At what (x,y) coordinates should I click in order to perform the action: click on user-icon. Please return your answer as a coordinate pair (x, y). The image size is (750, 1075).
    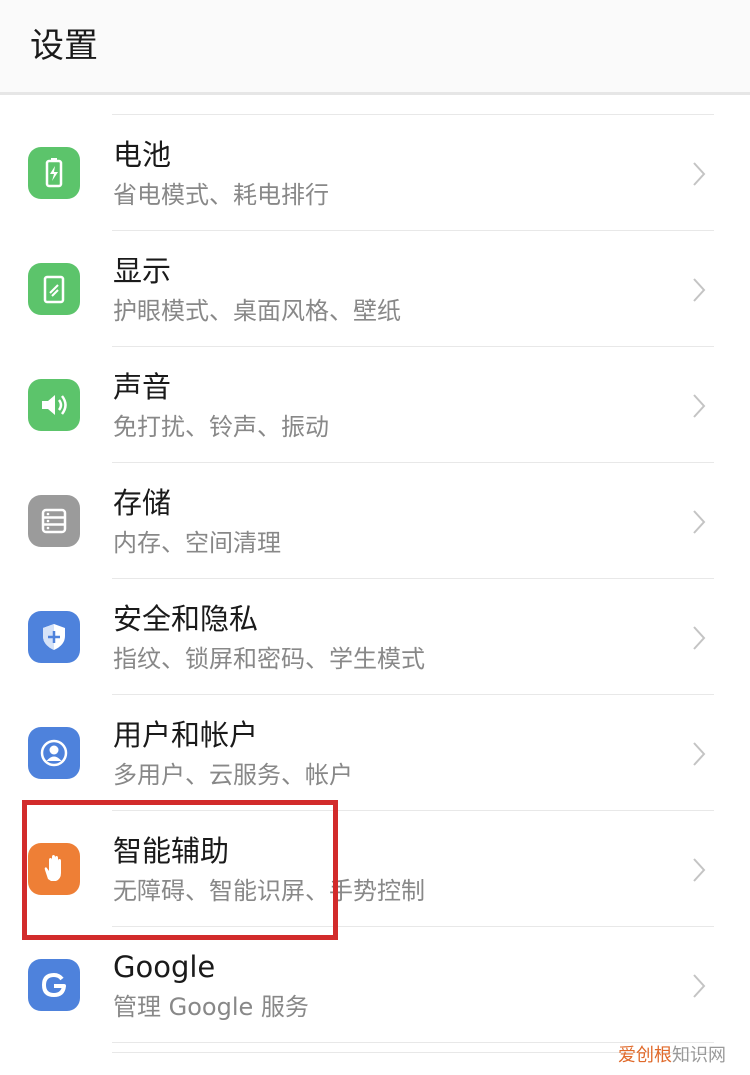
    Looking at the image, I should click on (54, 753).